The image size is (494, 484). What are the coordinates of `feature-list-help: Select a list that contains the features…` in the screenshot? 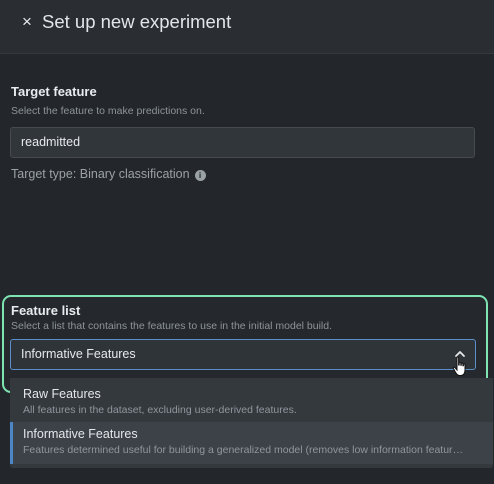 It's located at (172, 326).